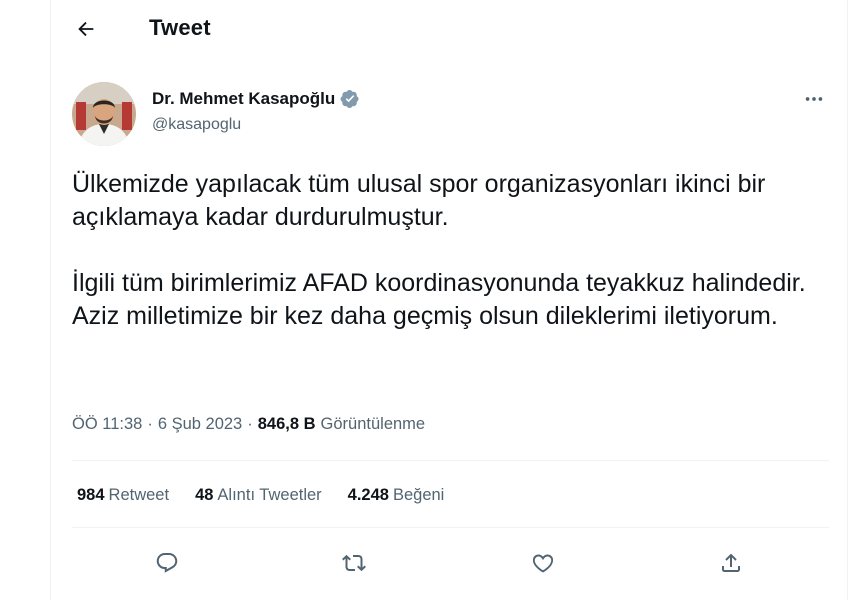  I want to click on author-name-line: Dr. Mehmet Kasapoğlu, so click(256, 99).